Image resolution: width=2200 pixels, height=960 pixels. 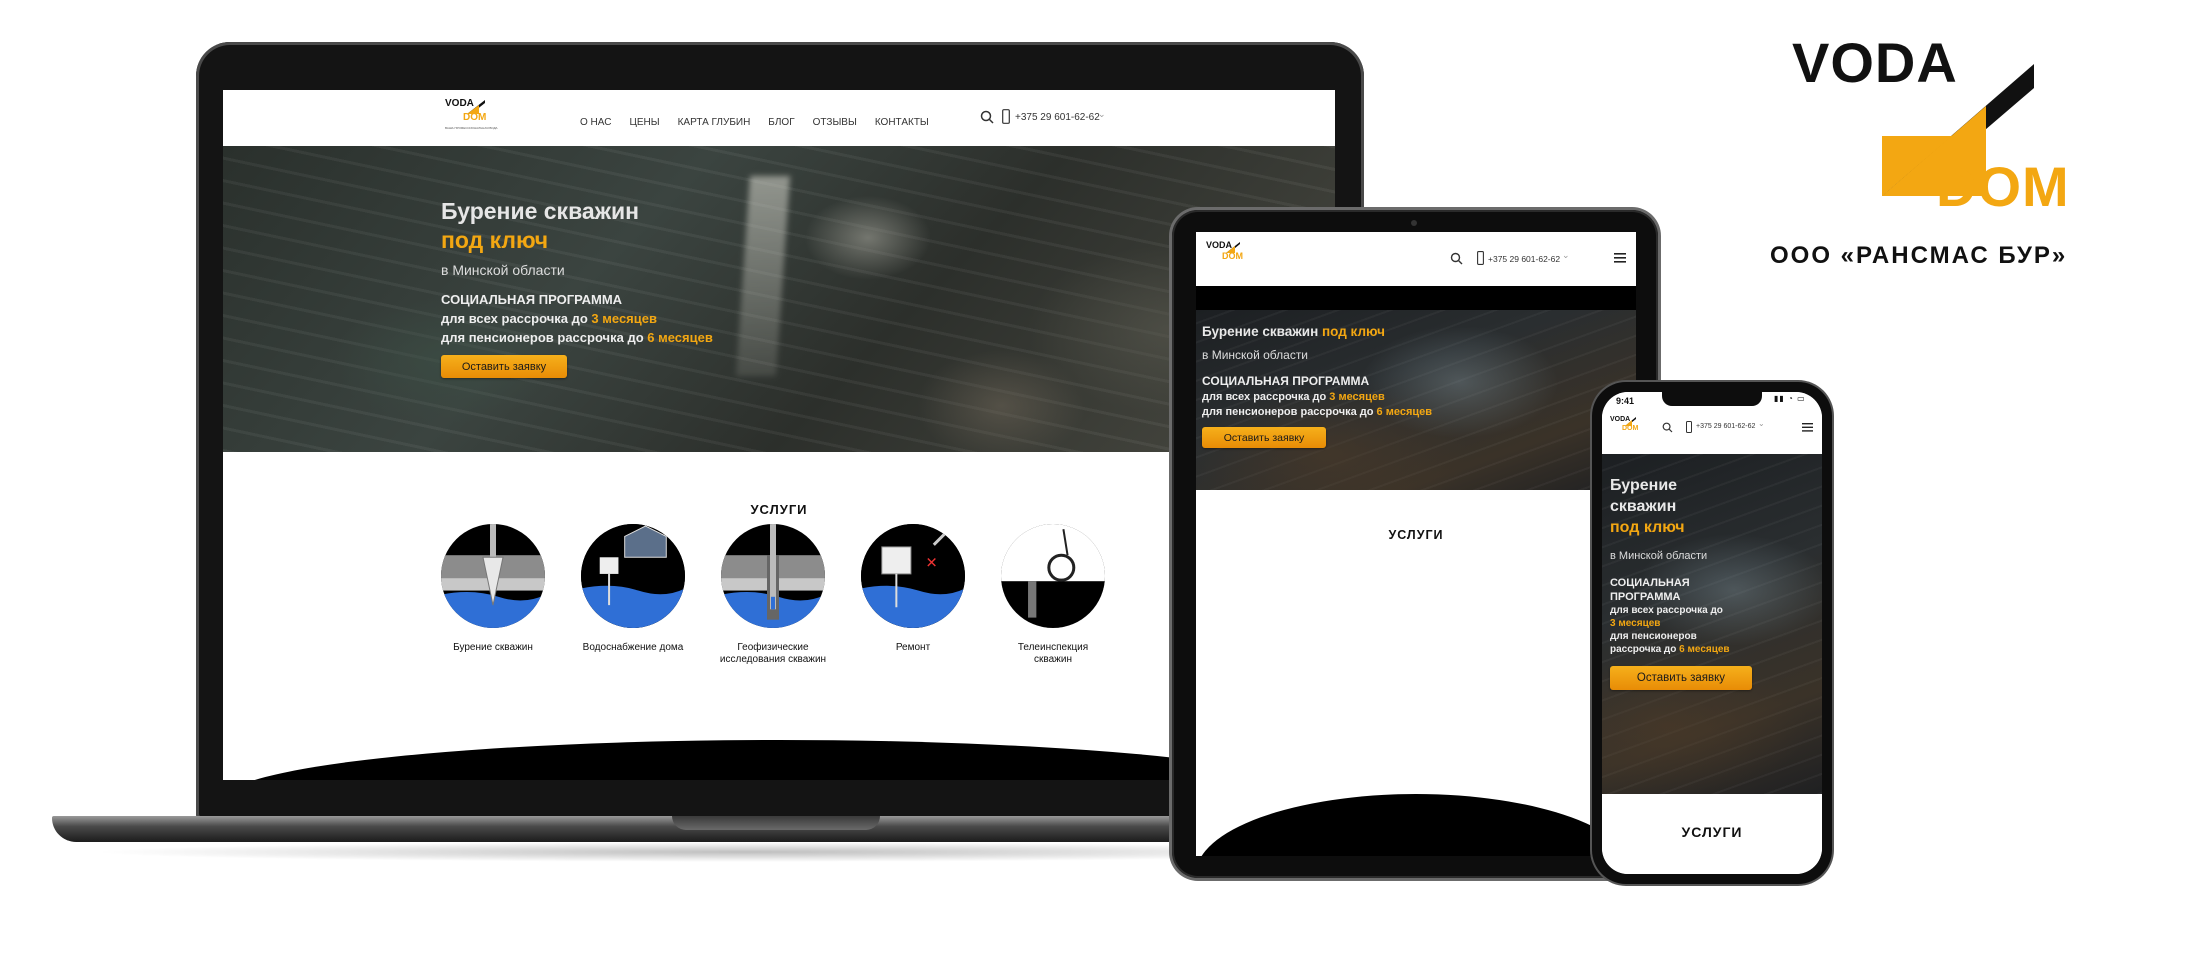 I want to click on hero-title-line2: скважин, so click(x=1643, y=506).